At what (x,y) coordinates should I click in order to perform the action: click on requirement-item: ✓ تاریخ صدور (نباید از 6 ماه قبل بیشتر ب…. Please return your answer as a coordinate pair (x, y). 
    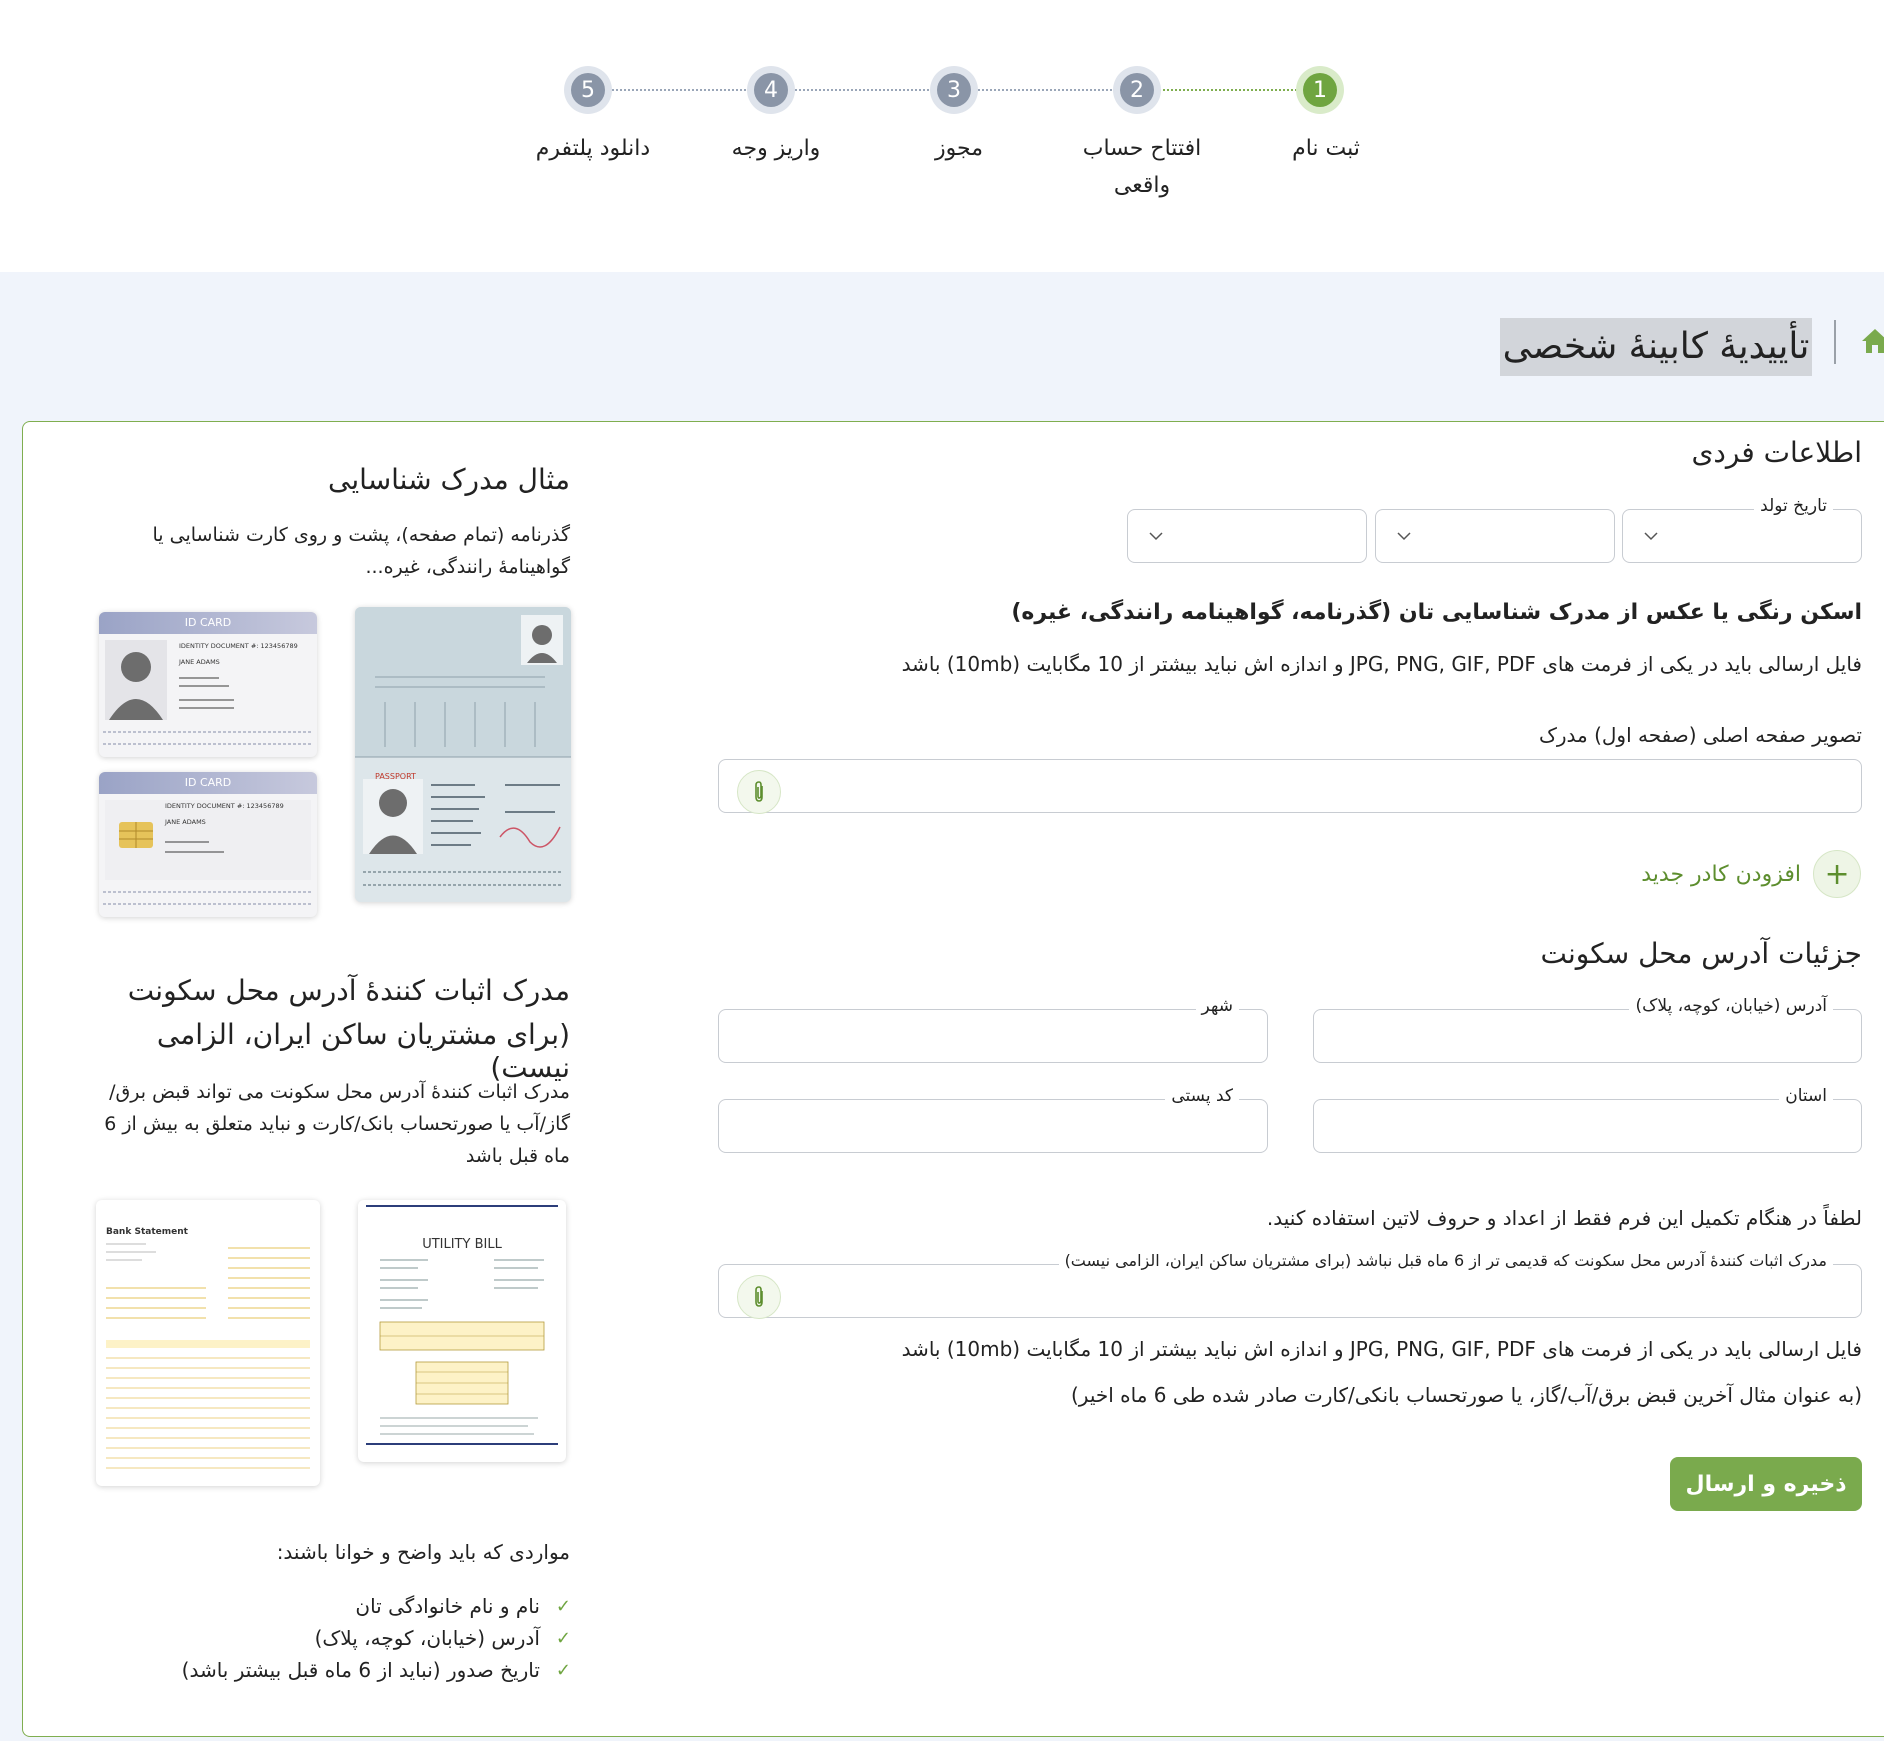
    Looking at the image, I should click on (376, 1670).